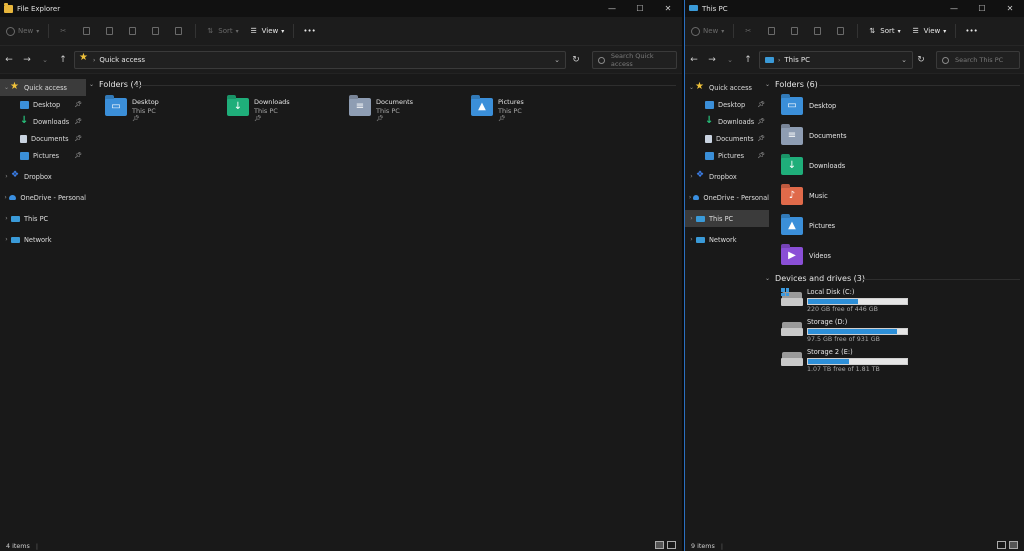 The image size is (1024, 551). What do you see at coordinates (381, 111) in the screenshot?
I see `folder-tile-documents: ≡ Documents This PC 📌︎` at bounding box center [381, 111].